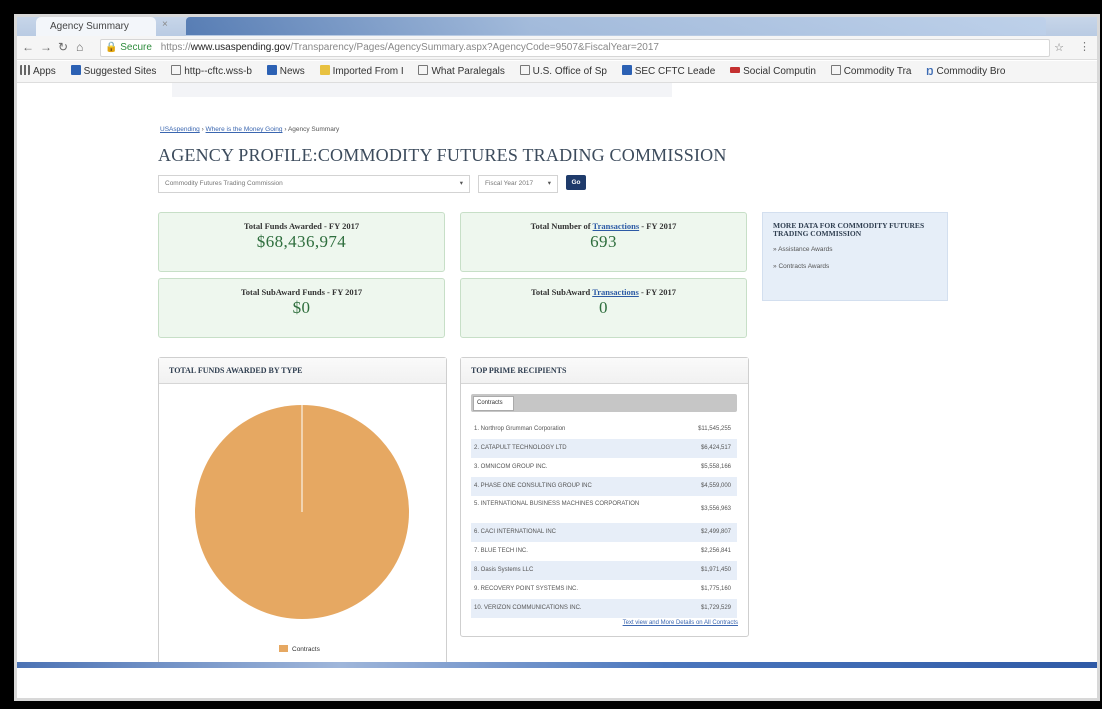 The height and width of the screenshot is (709, 1102). What do you see at coordinates (25, 70) in the screenshot?
I see `apps-icon` at bounding box center [25, 70].